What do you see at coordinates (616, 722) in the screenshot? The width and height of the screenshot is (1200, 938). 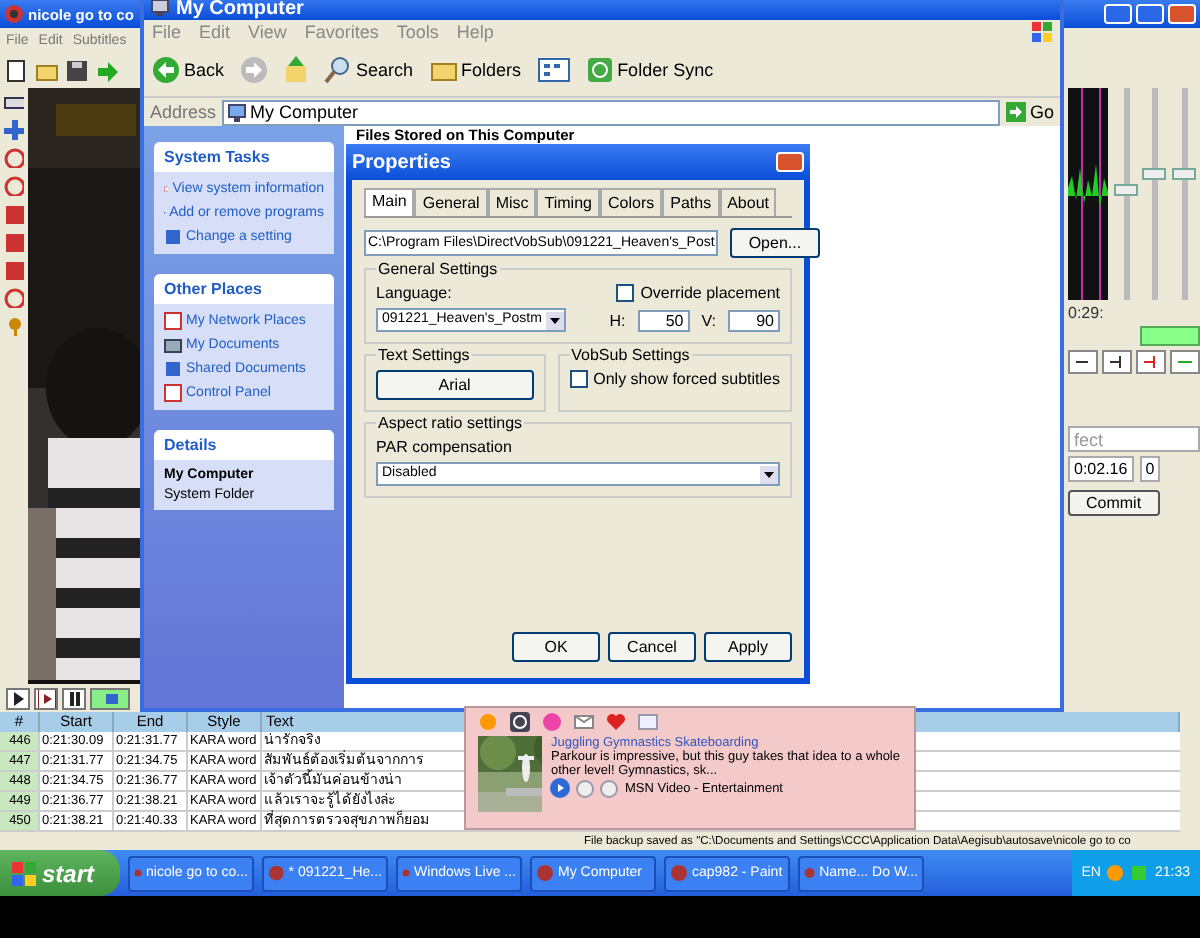 I see `heart-icon` at bounding box center [616, 722].